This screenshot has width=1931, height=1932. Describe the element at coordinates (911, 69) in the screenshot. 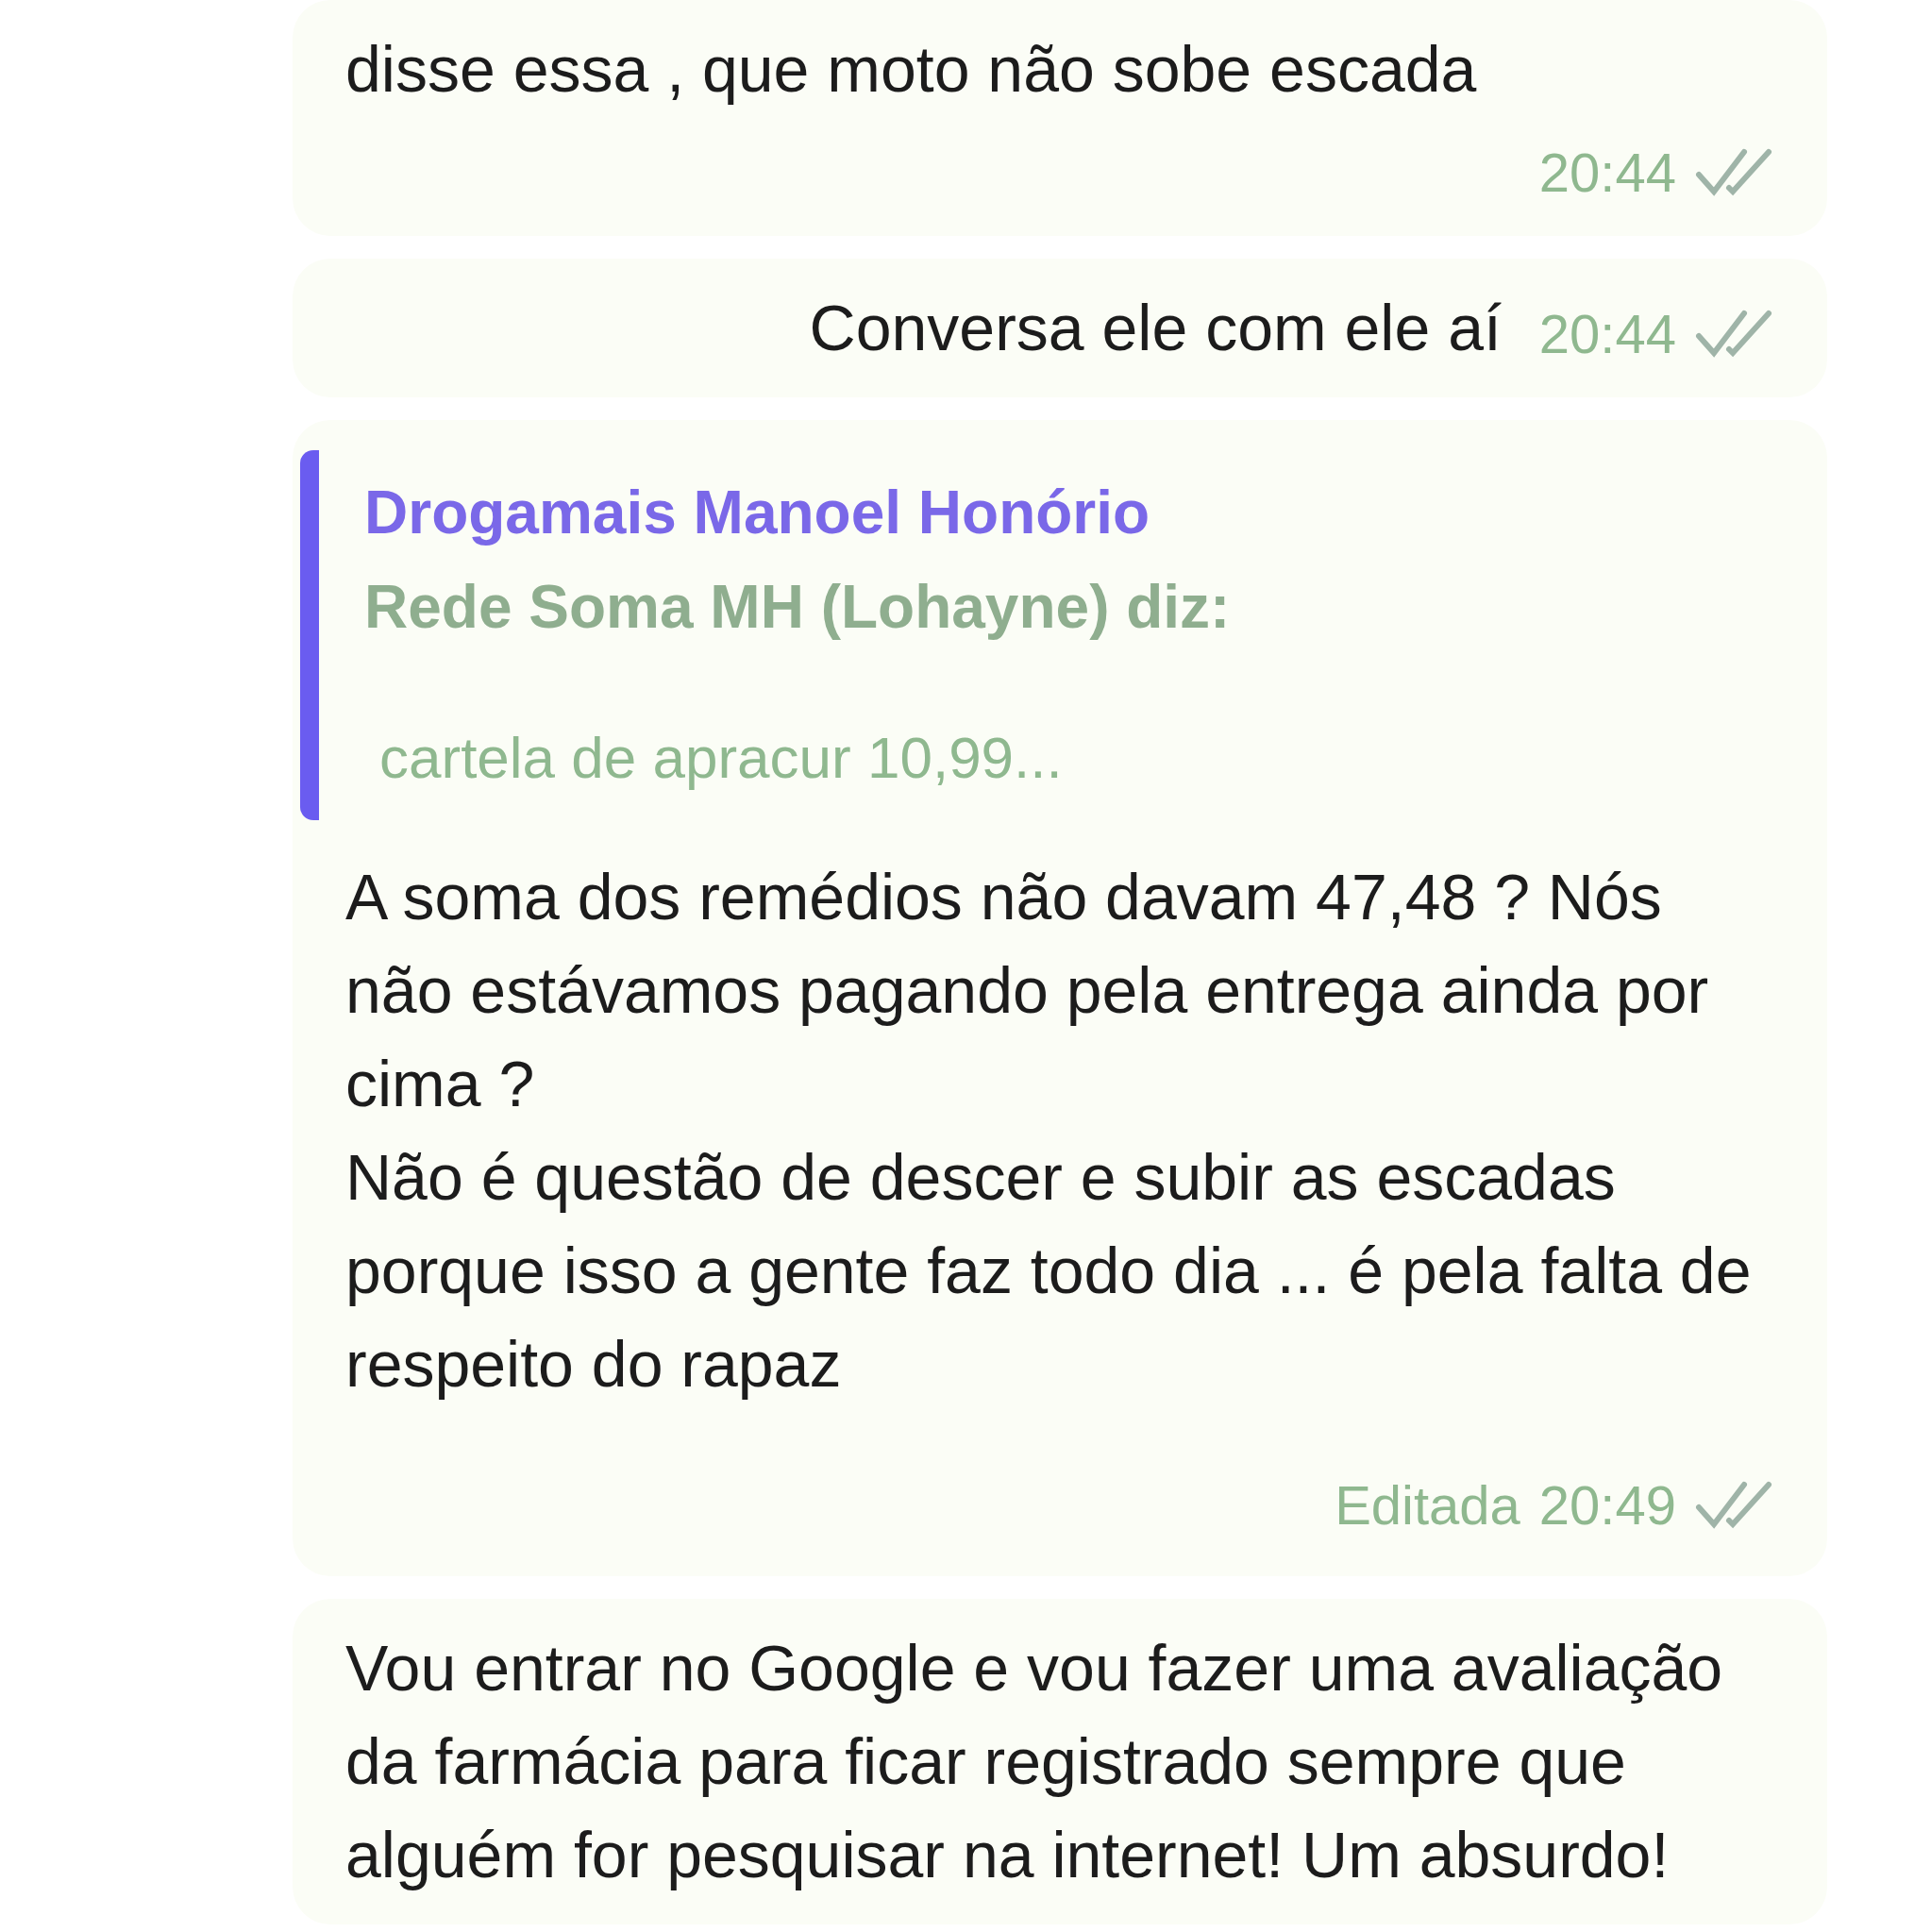

I see `message-text: disse essa , que moto não sobe escada` at that location.